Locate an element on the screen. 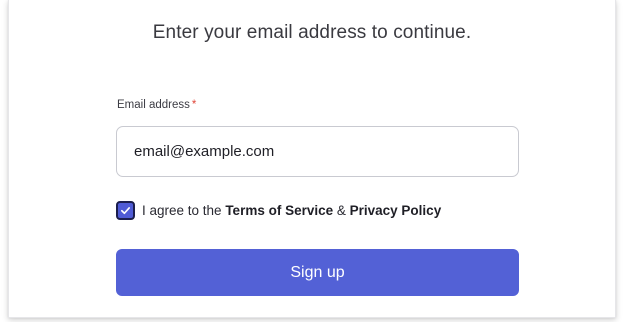 This screenshot has width=624, height=322. sign-up-button: Sign up is located at coordinates (317, 272).